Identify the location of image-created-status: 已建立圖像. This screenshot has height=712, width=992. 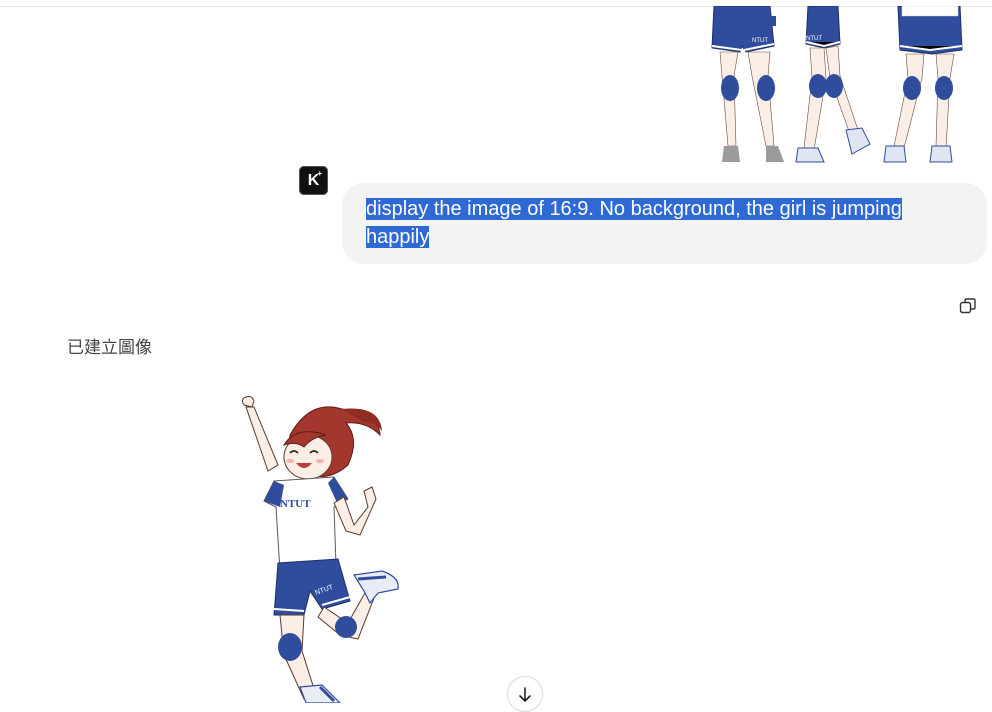
(109, 348).